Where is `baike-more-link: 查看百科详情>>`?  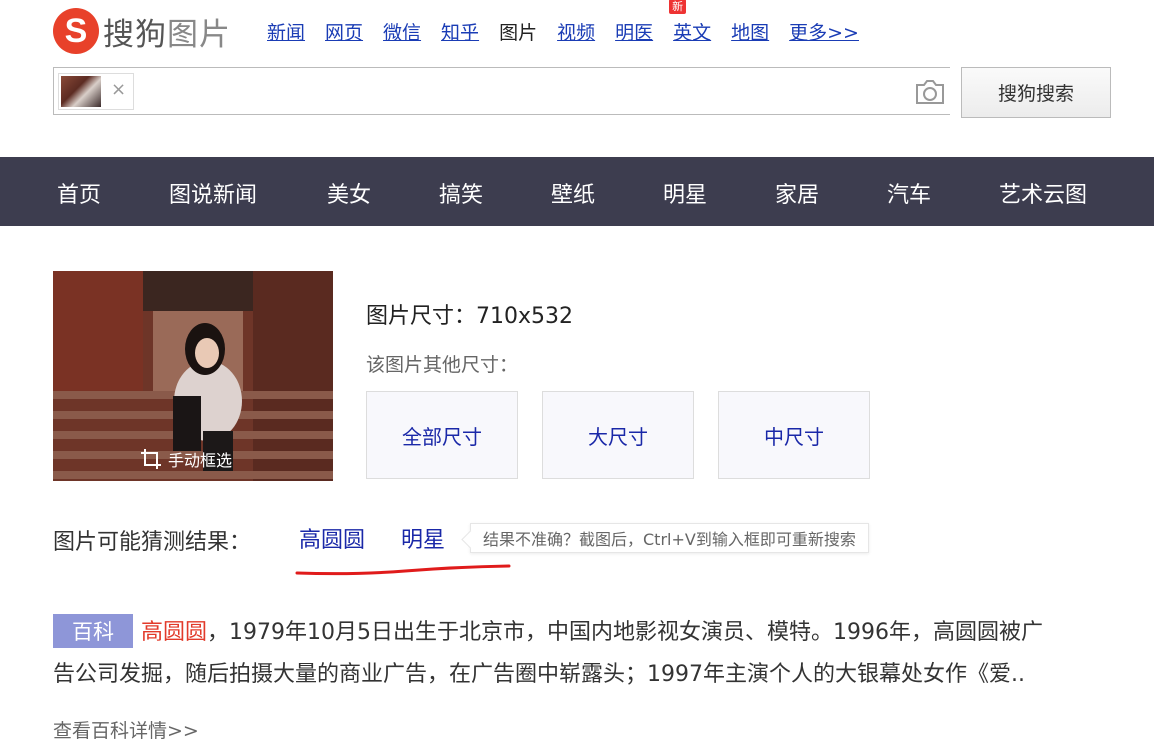 baike-more-link: 查看百科详情>> is located at coordinates (126, 729).